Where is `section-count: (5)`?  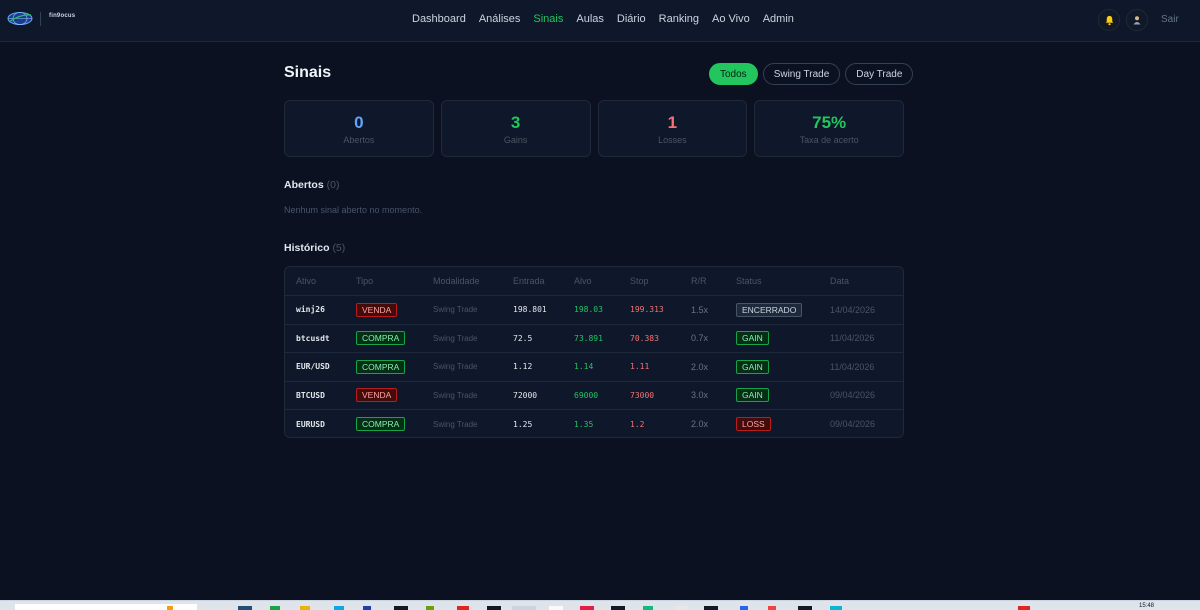 section-count: (5) is located at coordinates (339, 248).